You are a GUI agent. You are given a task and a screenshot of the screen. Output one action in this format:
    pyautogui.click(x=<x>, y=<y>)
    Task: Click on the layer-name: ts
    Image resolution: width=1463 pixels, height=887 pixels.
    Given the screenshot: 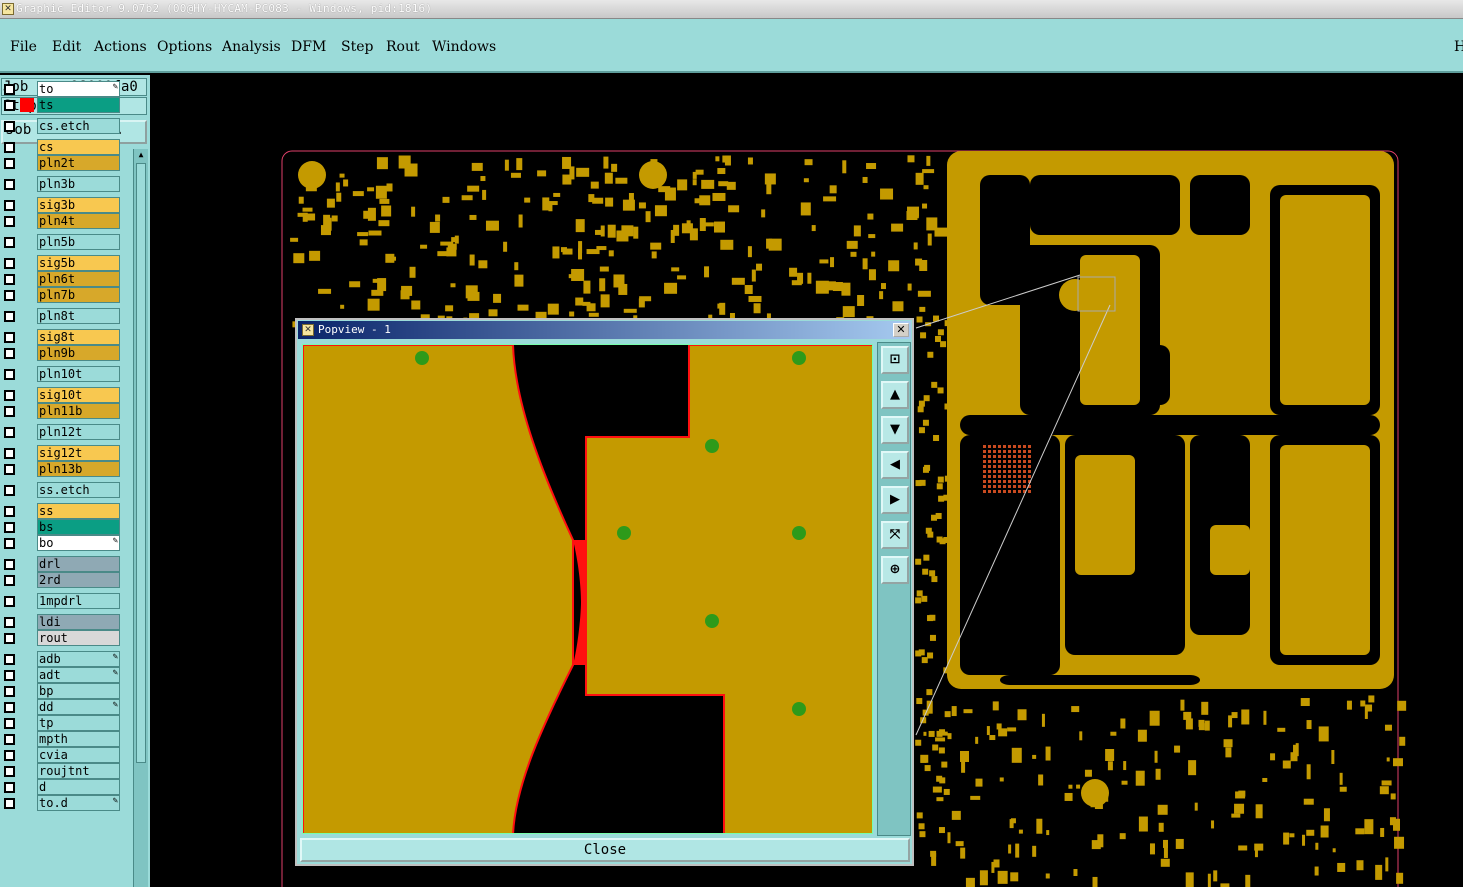 What is the action you would take?
    pyautogui.click(x=78, y=105)
    